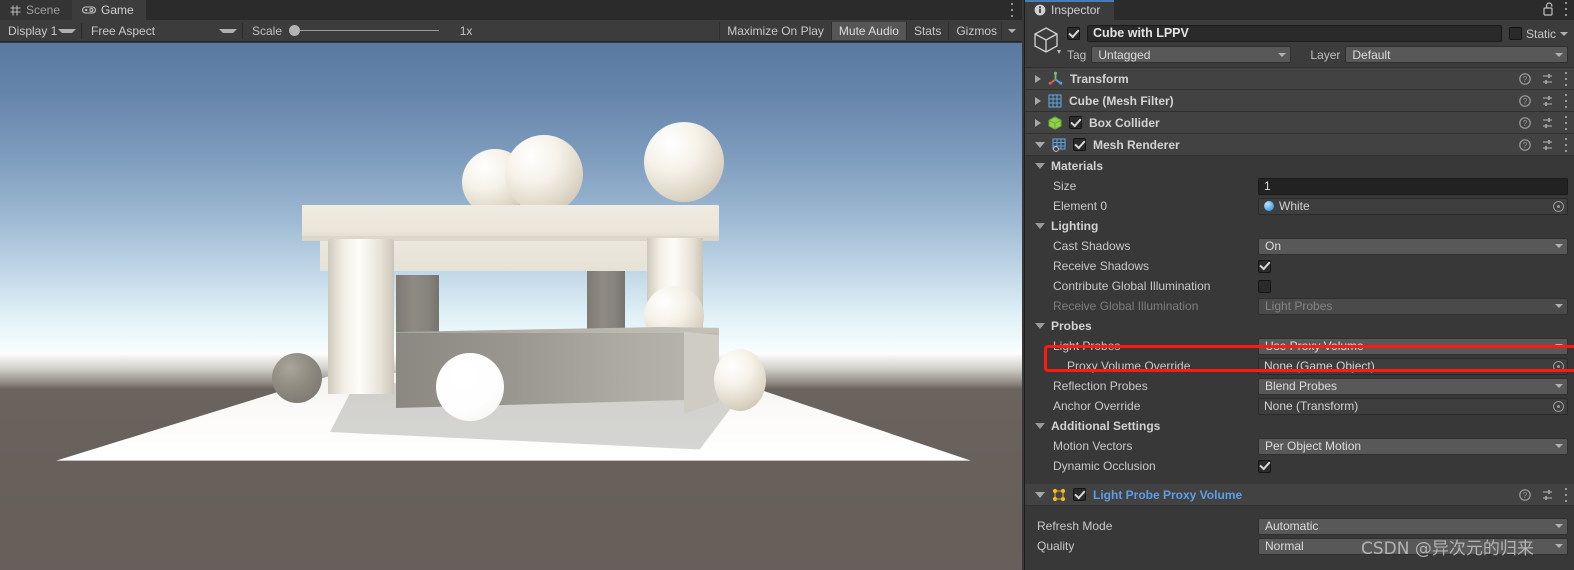 The height and width of the screenshot is (570, 1574). Describe the element at coordinates (1564, 33) in the screenshot. I see `static-chevron-down-icon` at that location.